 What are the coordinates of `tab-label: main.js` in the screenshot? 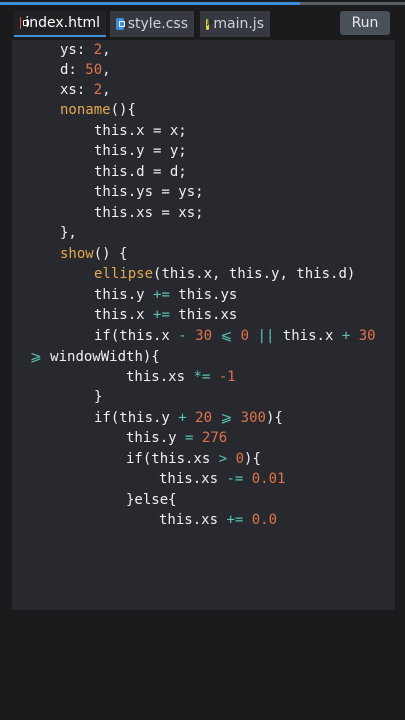 It's located at (238, 24).